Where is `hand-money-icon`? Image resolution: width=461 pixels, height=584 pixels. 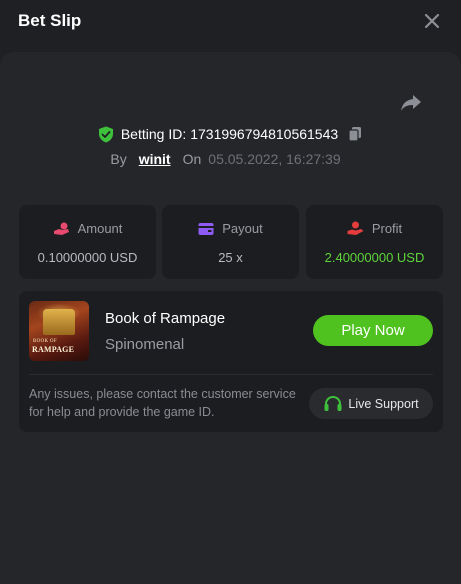 hand-money-icon is located at coordinates (355, 228).